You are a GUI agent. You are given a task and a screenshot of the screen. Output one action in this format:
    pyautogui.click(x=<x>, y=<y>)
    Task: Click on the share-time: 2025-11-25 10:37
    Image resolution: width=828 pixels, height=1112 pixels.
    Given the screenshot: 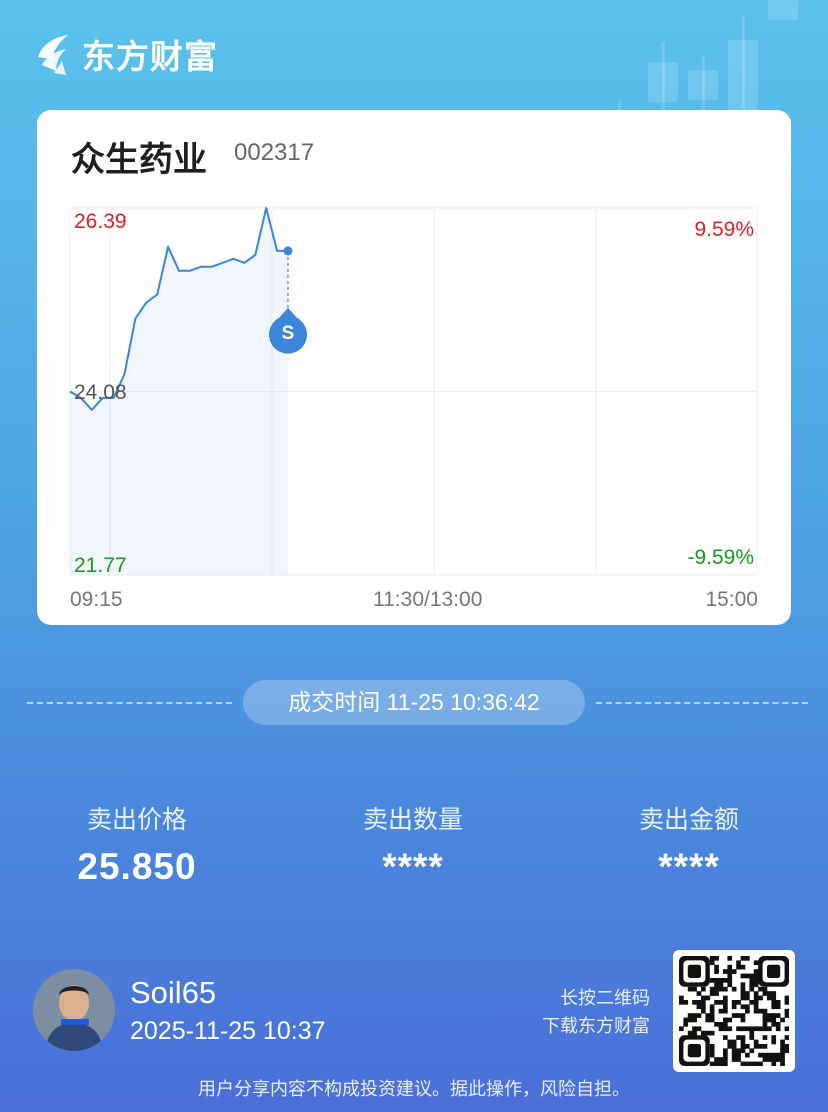 What is the action you would take?
    pyautogui.click(x=228, y=1031)
    